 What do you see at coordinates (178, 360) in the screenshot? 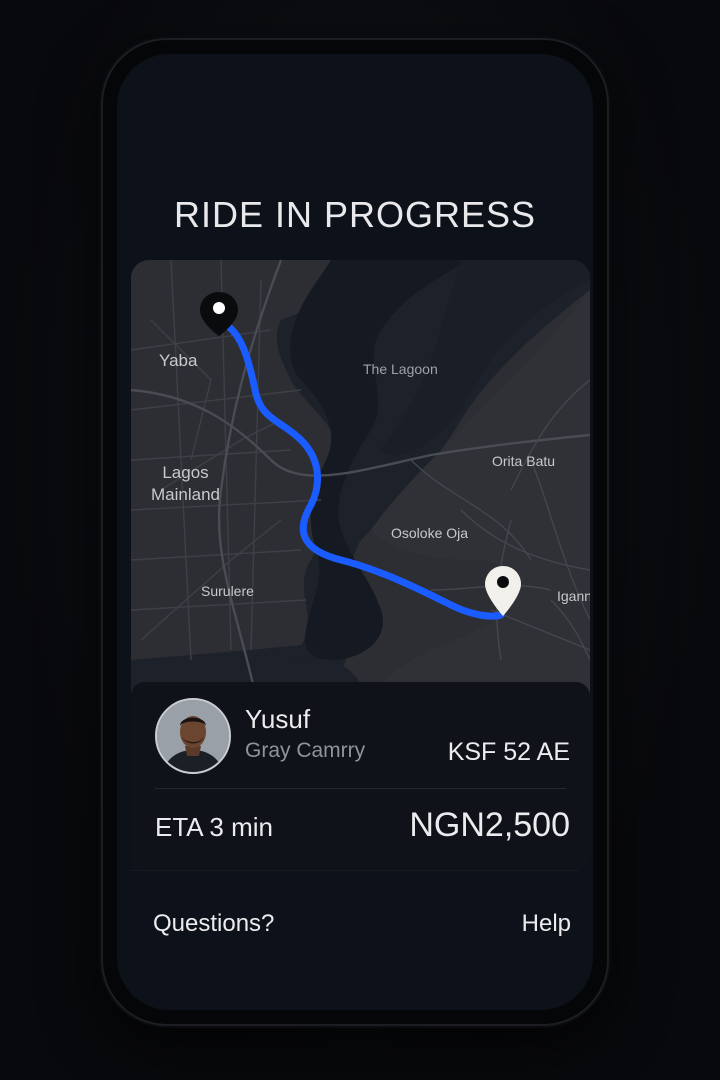
I see `map-label-yaba: Yaba` at bounding box center [178, 360].